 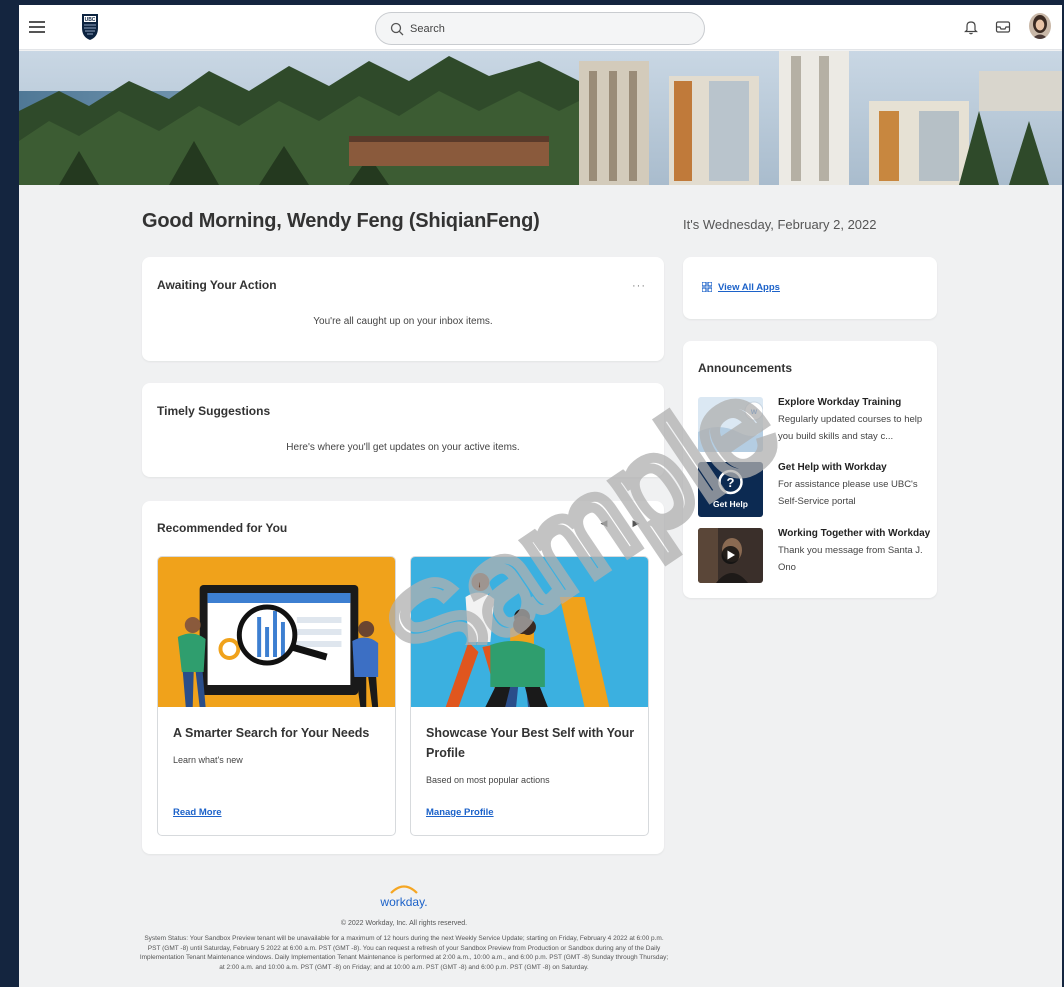 I want to click on video-thumbnail, so click(x=730, y=555).